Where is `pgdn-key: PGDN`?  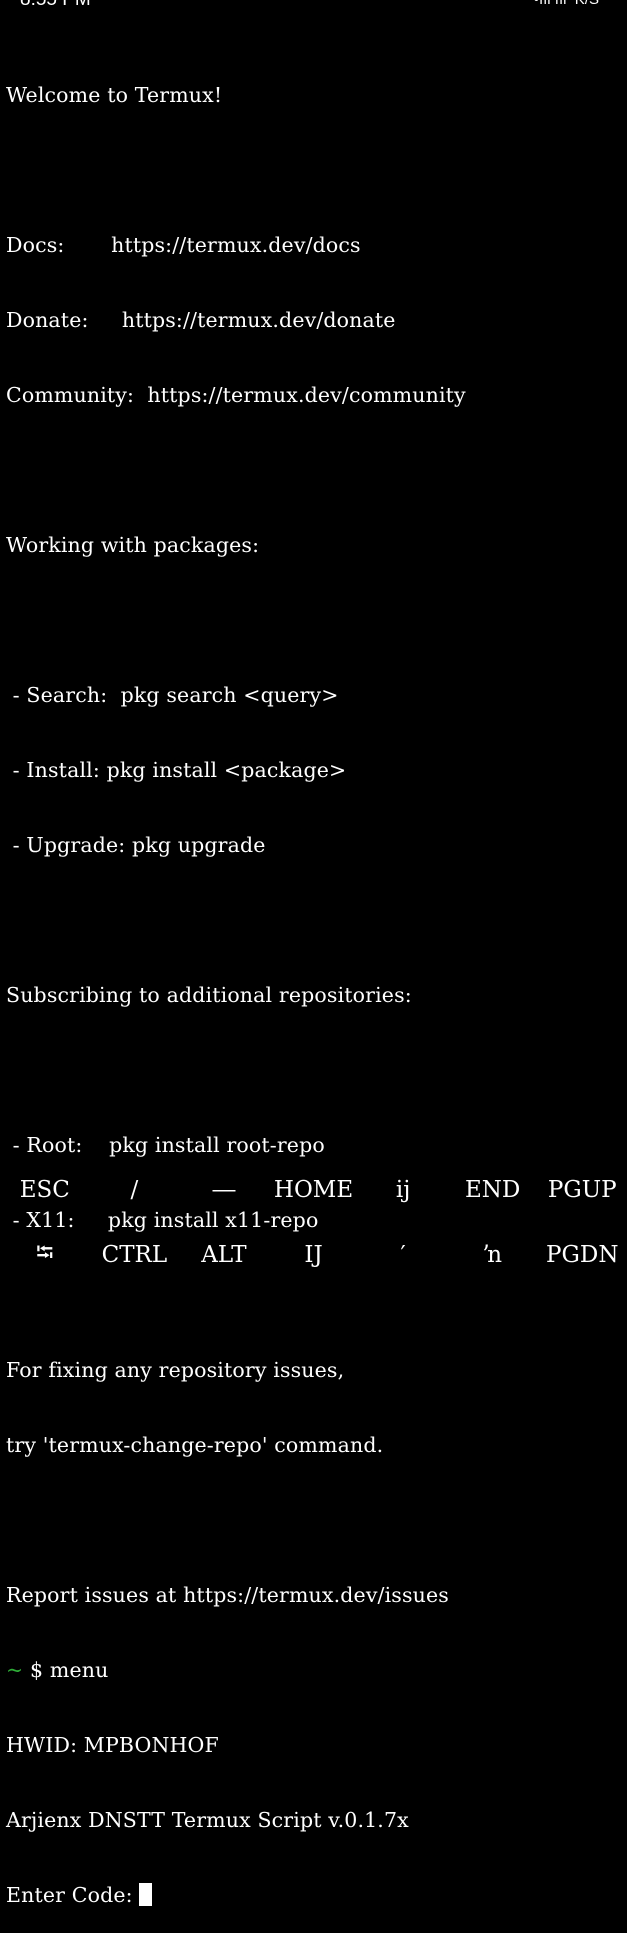
pgdn-key: PGDN is located at coordinates (582, 1255).